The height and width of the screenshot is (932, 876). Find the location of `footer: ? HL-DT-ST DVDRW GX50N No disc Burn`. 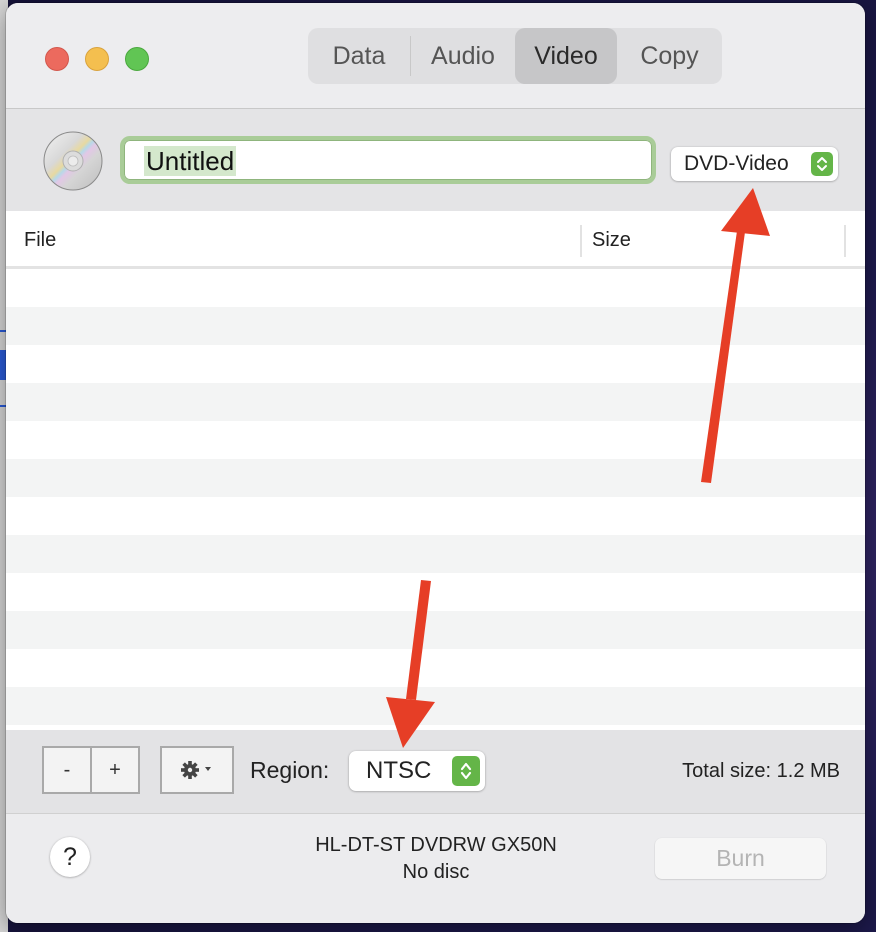

footer: ? HL-DT-ST DVDRW GX50N No disc Burn is located at coordinates (435, 868).